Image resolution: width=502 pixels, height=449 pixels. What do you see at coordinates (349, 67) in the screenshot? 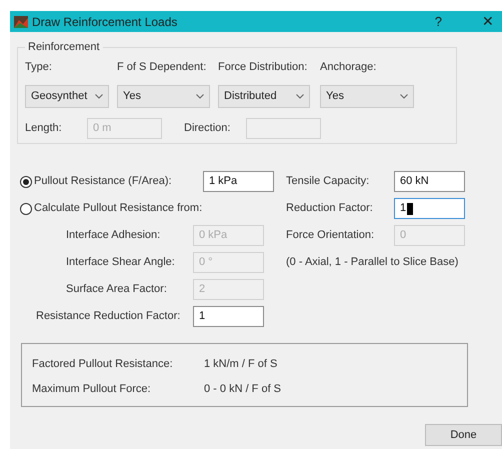
I see `field-label: Anchorage:` at bounding box center [349, 67].